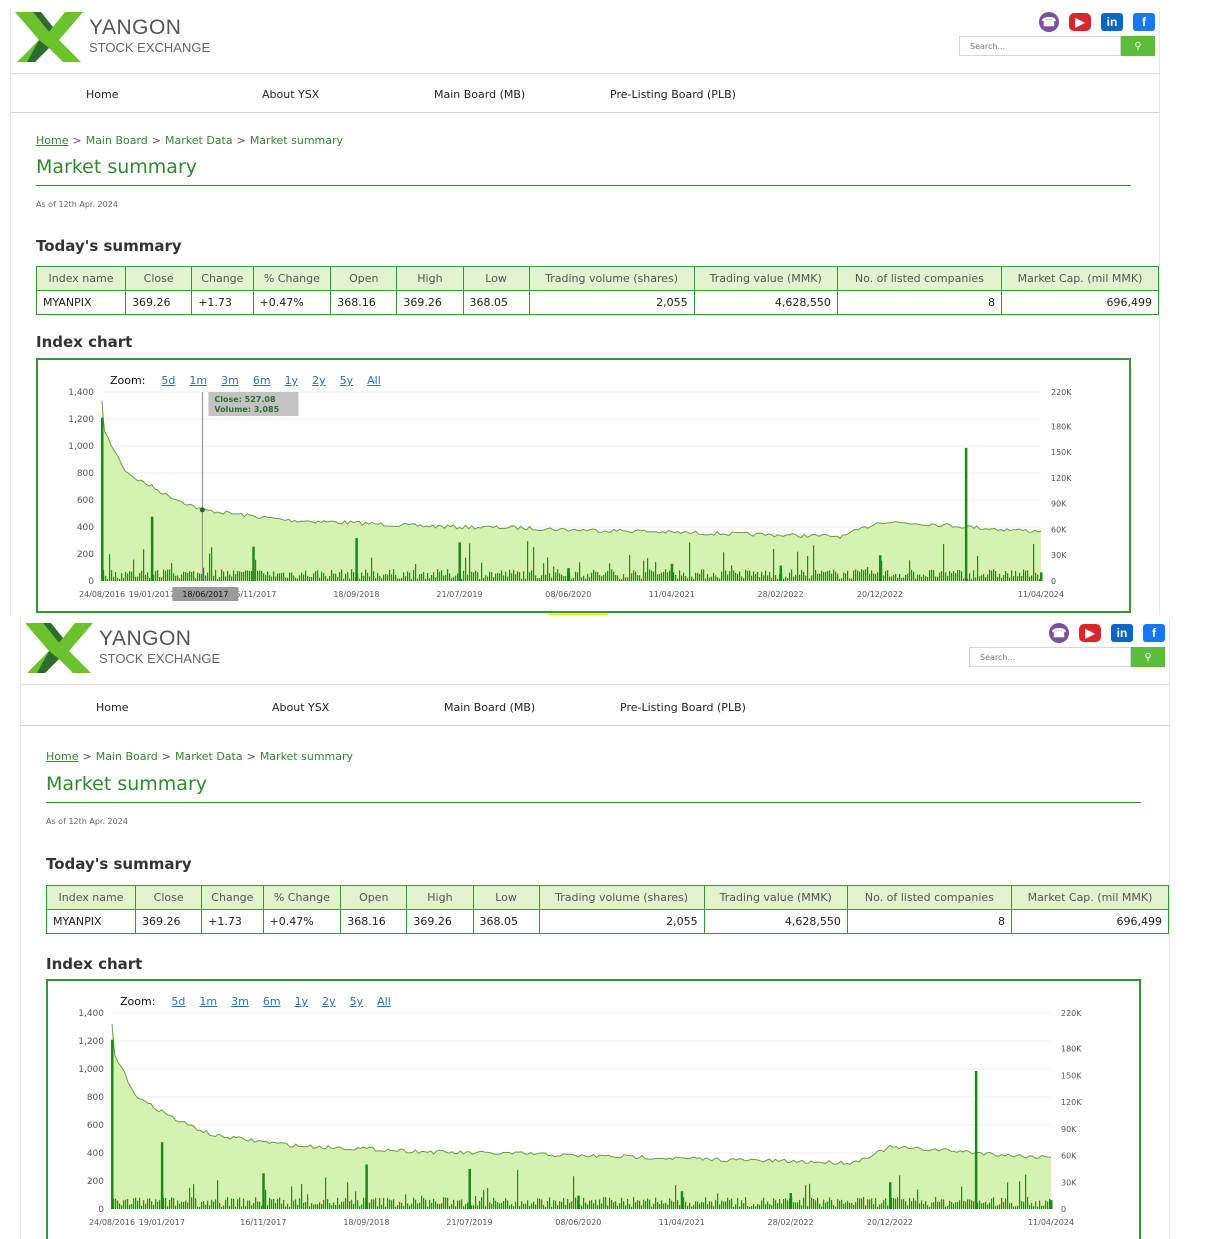 The height and width of the screenshot is (1239, 1206). Describe the element at coordinates (890, 1222) in the screenshot. I see `x-tick-label: 20/12/2022` at that location.